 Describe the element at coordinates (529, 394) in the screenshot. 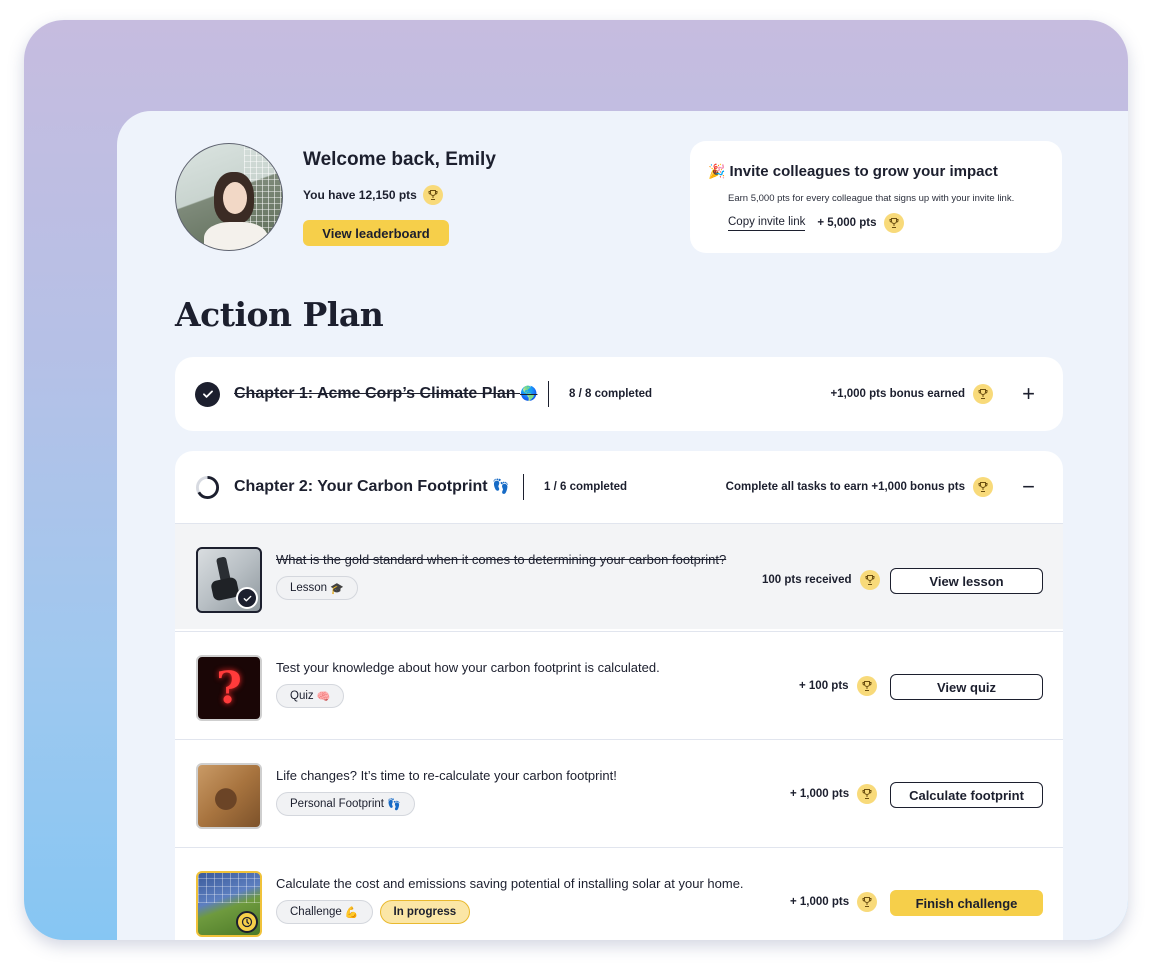

I see `globe-icon: 🌎` at that location.